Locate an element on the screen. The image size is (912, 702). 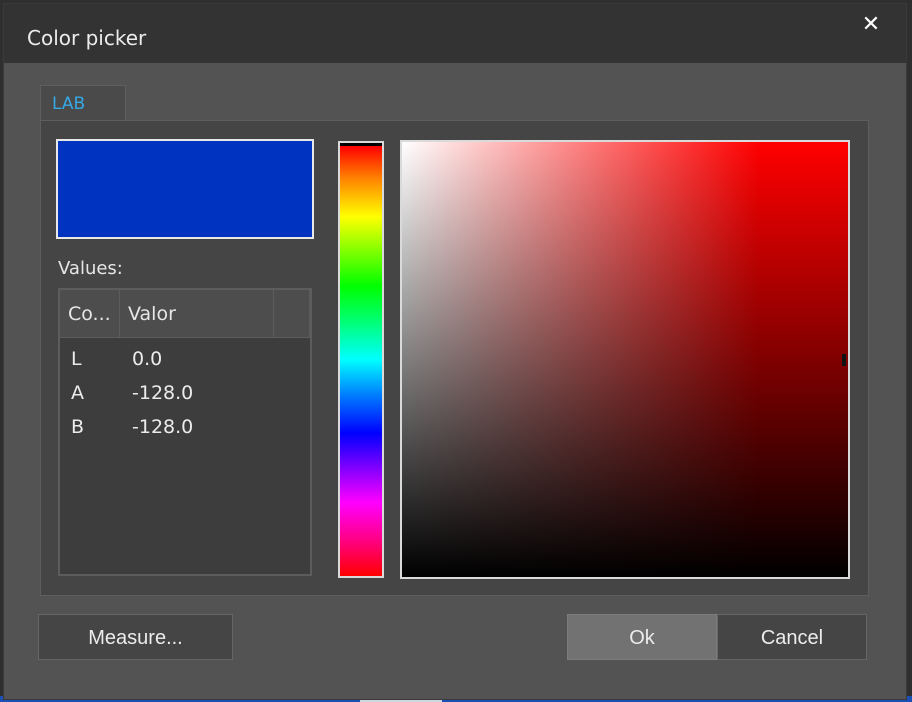
close-icon: ✕ is located at coordinates (871, 25).